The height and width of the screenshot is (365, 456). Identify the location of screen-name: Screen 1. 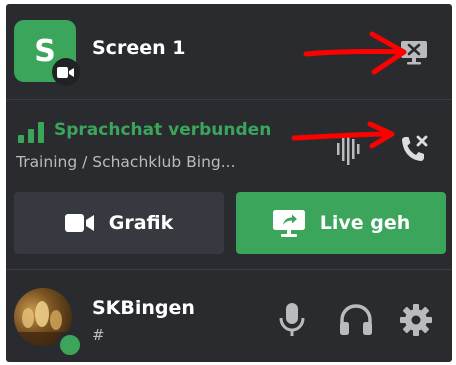
(139, 48).